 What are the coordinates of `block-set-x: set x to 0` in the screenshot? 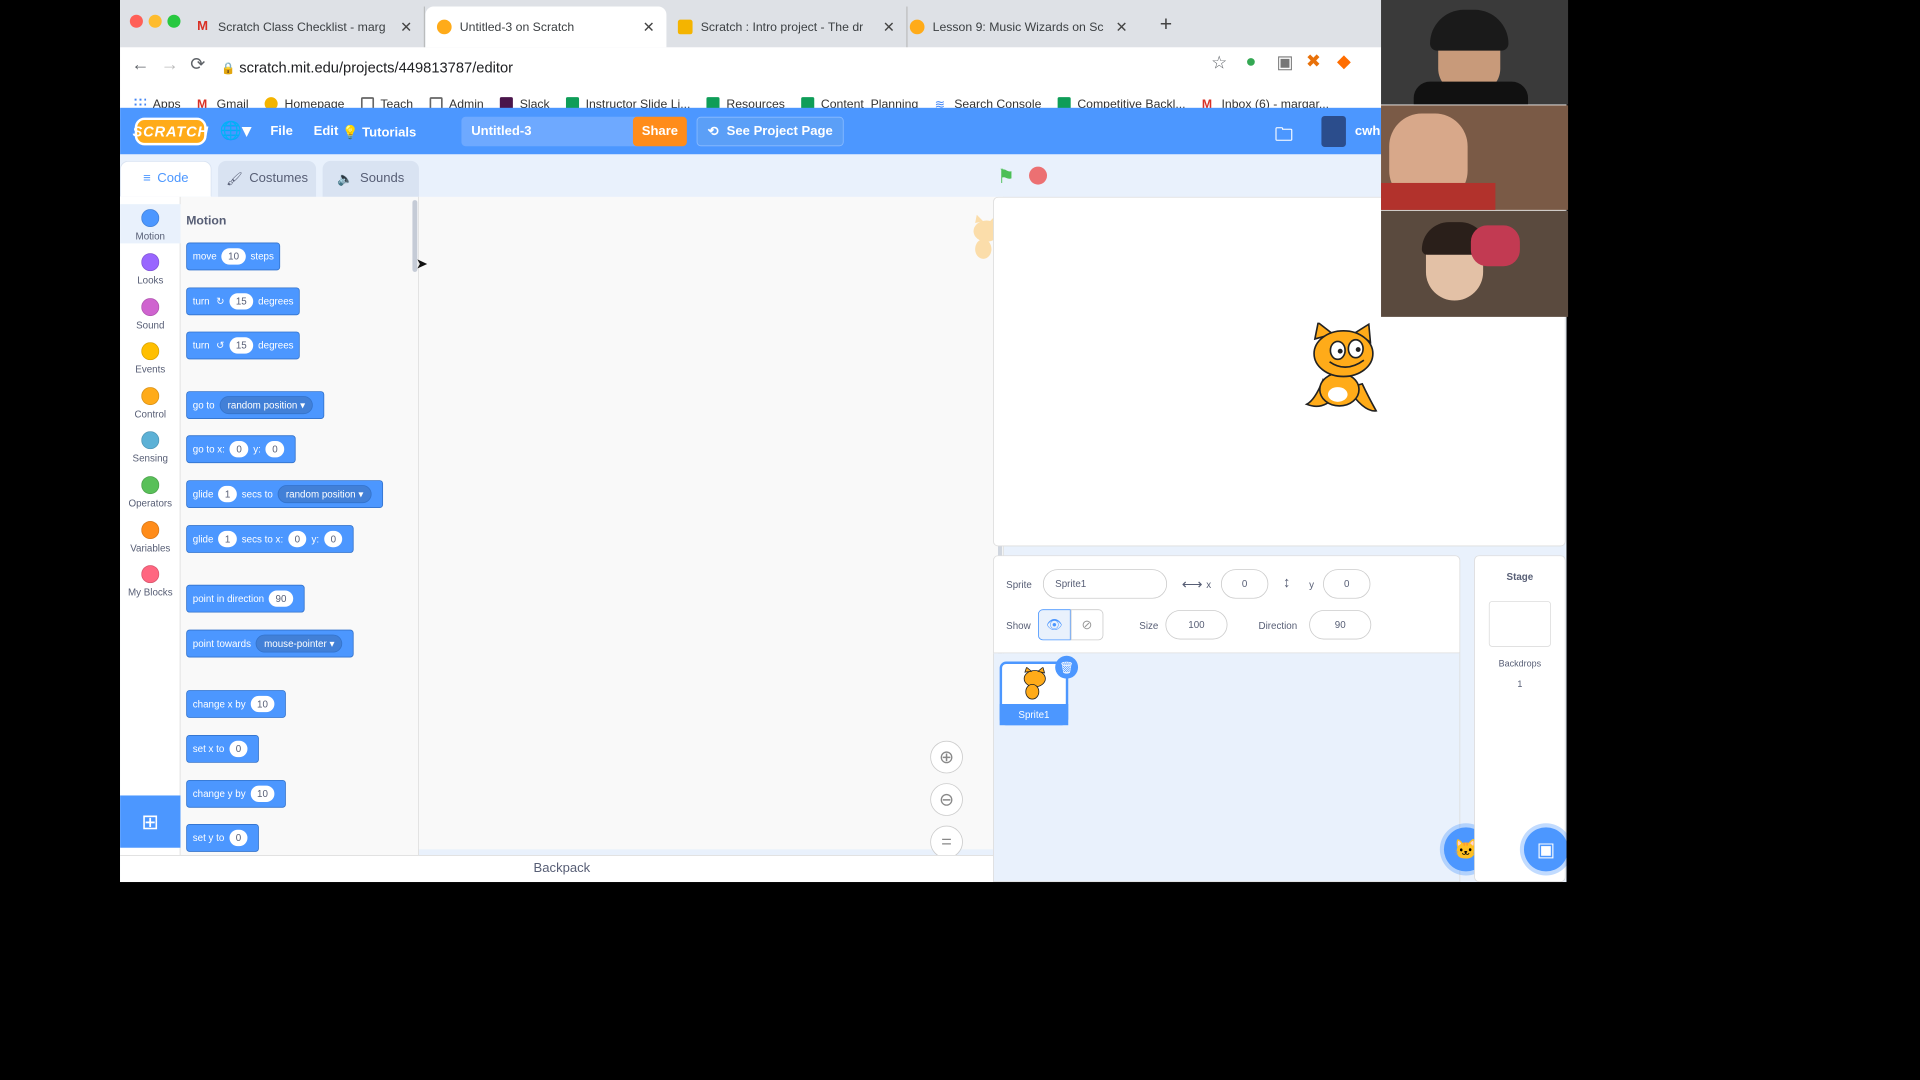 It's located at (223, 749).